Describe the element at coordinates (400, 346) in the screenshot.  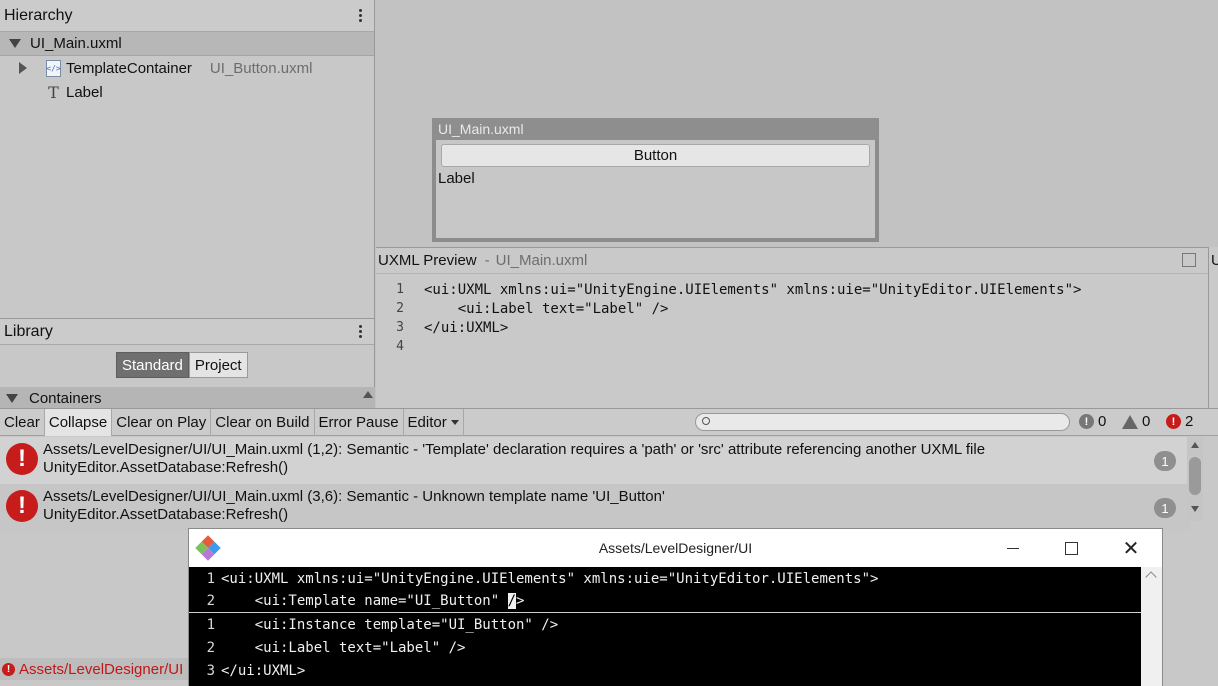
I see `preview-line: 4` at that location.